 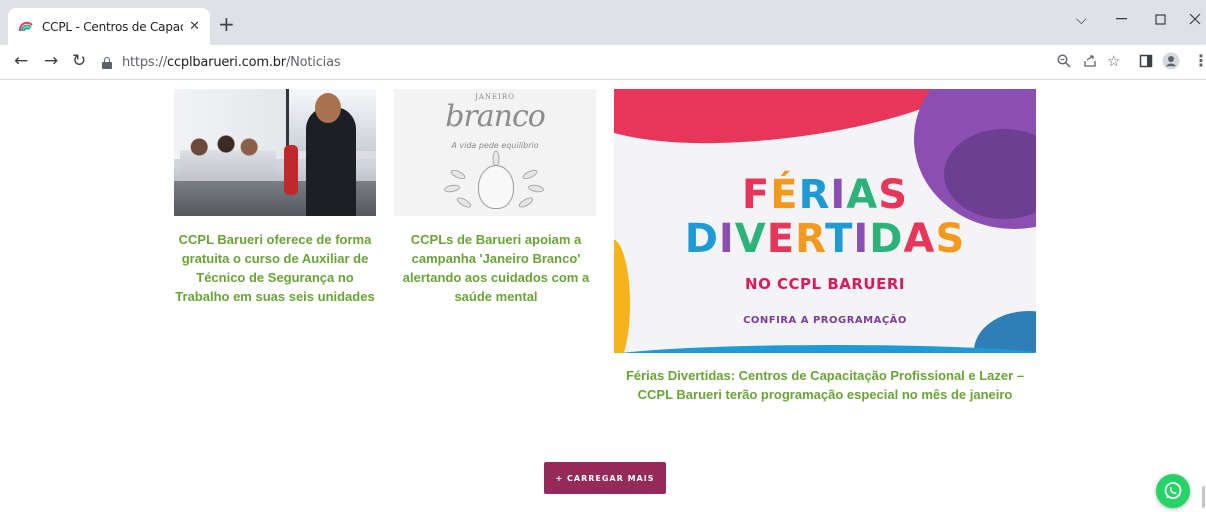 I want to click on news-image-janeiro-branco: JANEIRO branco A vida pede equilíbrio, so click(x=495, y=152).